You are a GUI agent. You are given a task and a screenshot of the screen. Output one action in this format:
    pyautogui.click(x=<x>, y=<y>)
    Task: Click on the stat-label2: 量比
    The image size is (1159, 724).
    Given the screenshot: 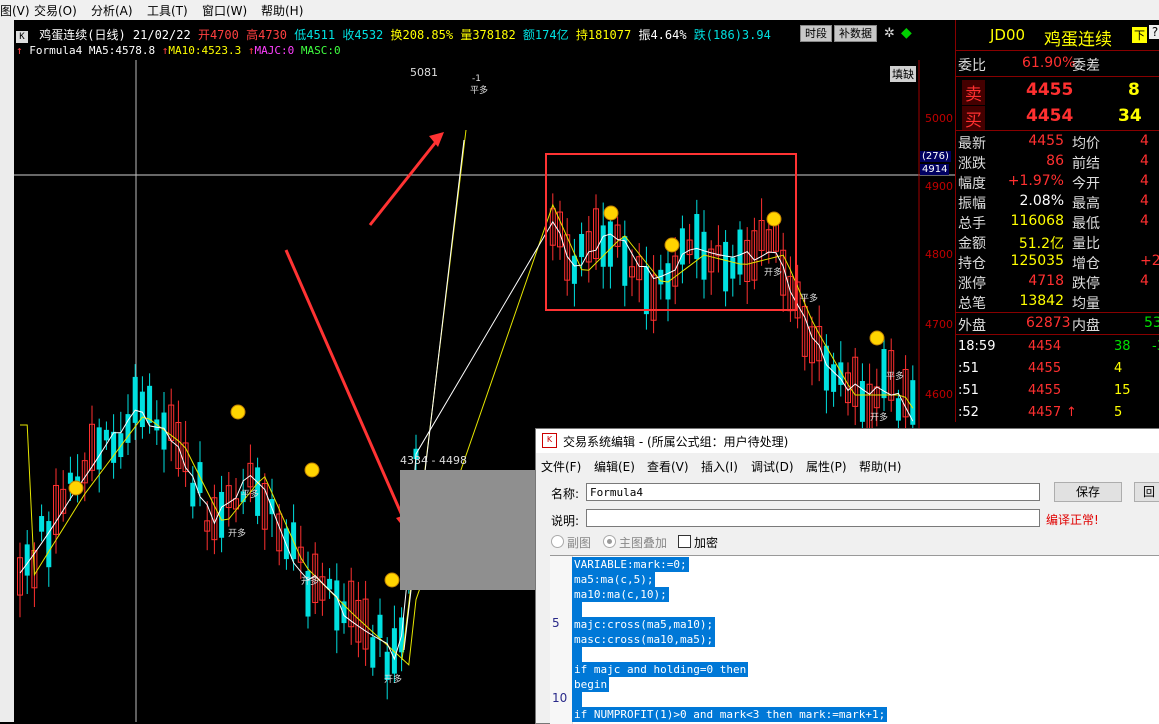 What is the action you would take?
    pyautogui.click(x=1086, y=244)
    